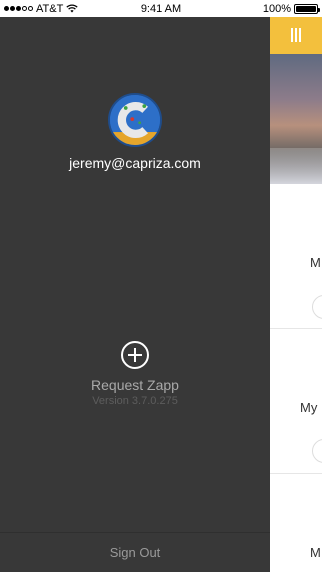 The height and width of the screenshot is (572, 322). I want to click on avatar-logo-icon, so click(135, 120).